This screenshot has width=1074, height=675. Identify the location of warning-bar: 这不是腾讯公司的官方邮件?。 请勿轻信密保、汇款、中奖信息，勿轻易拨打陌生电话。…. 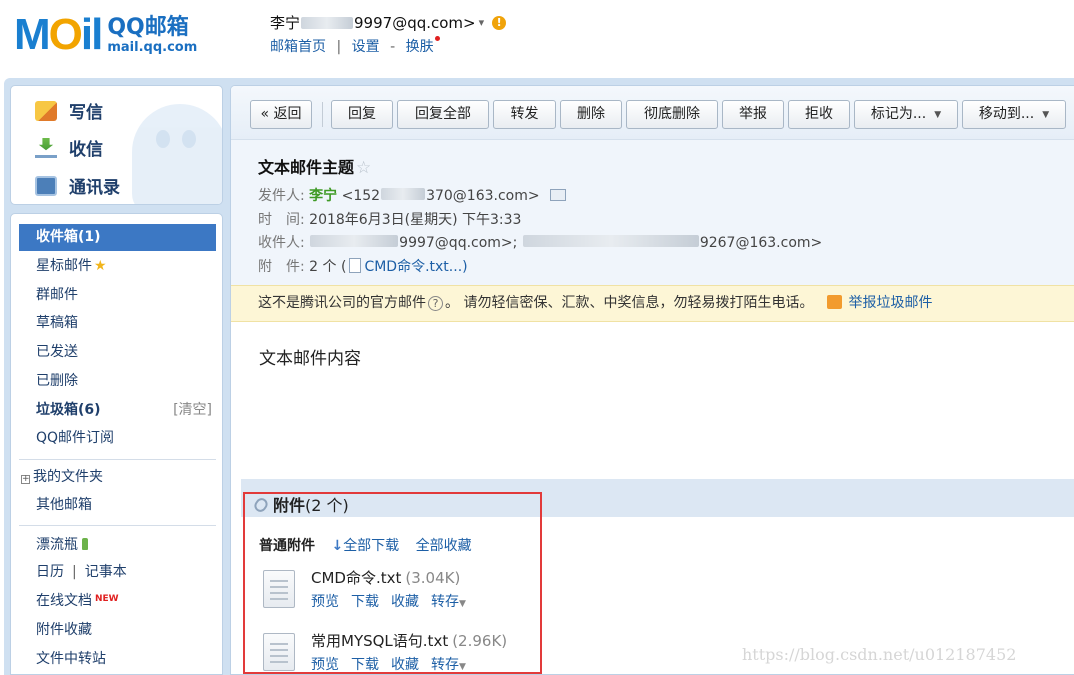
(652, 303).